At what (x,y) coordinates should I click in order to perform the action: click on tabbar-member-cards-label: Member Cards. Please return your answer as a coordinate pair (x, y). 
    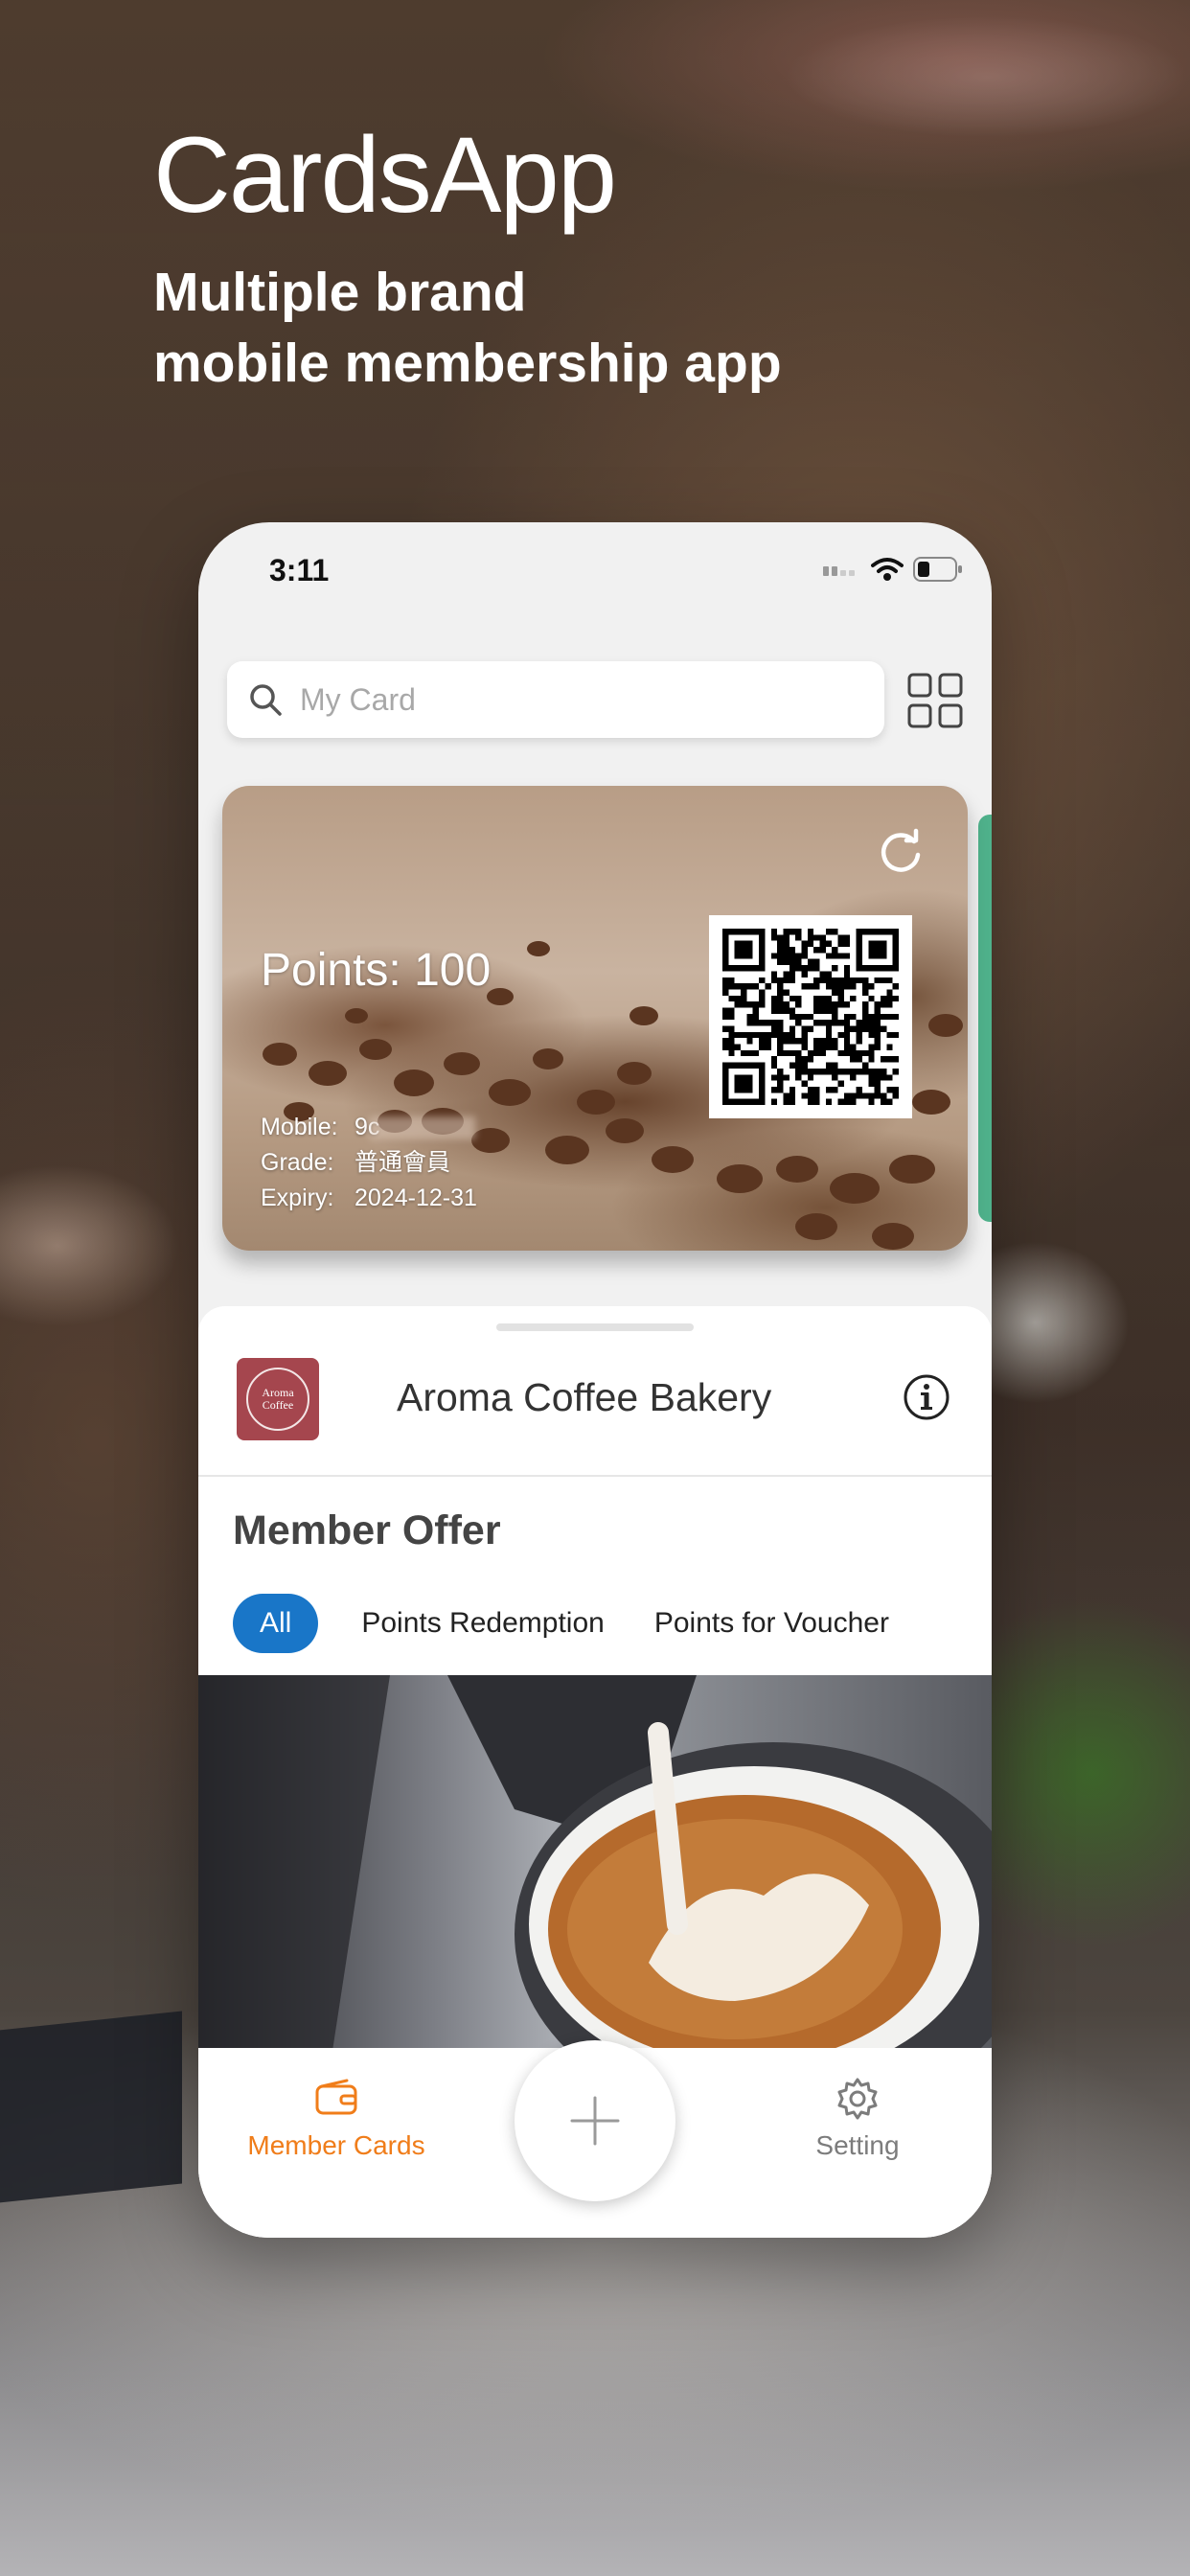
    Looking at the image, I should click on (336, 2145).